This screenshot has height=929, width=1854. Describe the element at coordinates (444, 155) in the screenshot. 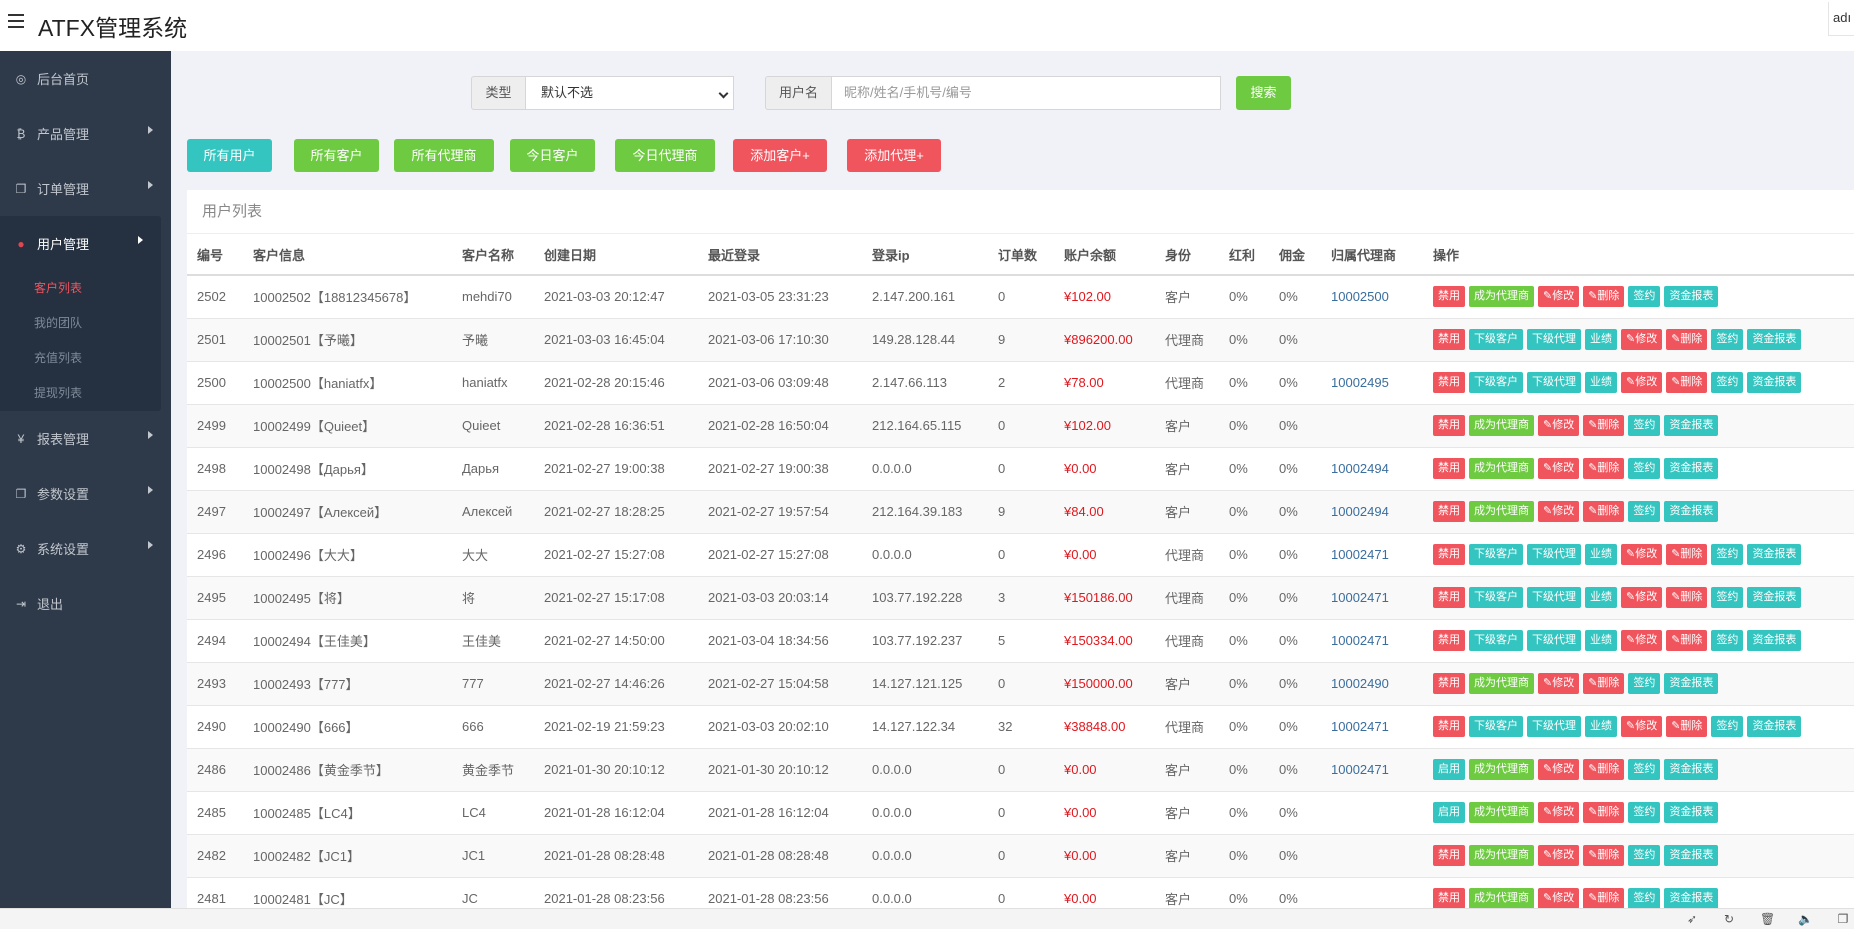

I see `quick-filter-button-2: 所有代理商` at that location.